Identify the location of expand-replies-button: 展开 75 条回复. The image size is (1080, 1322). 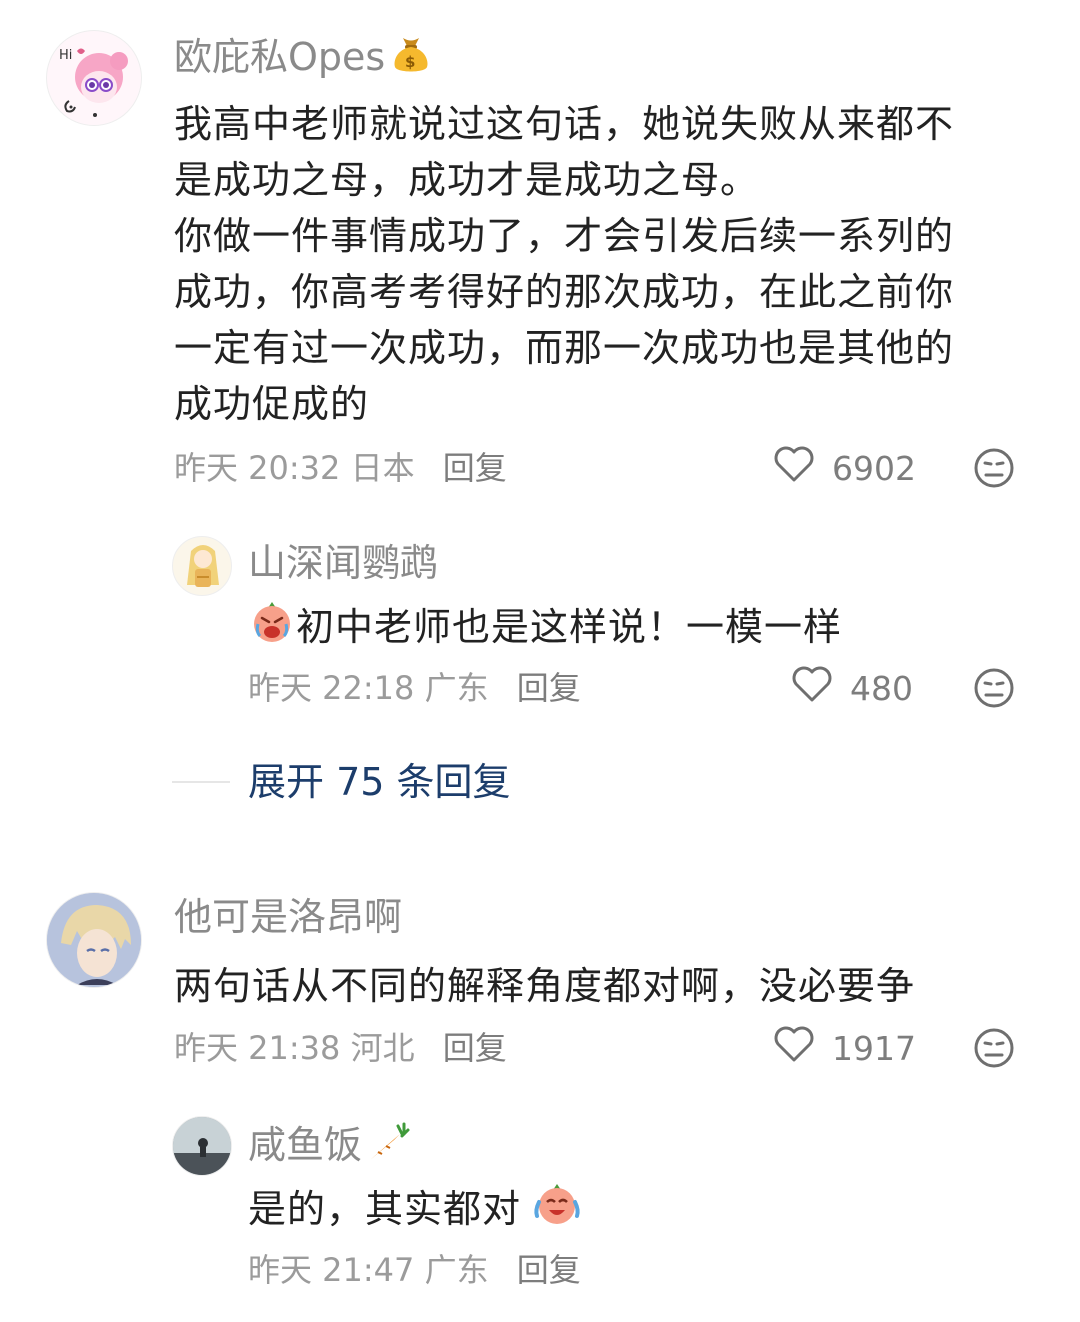
(379, 782).